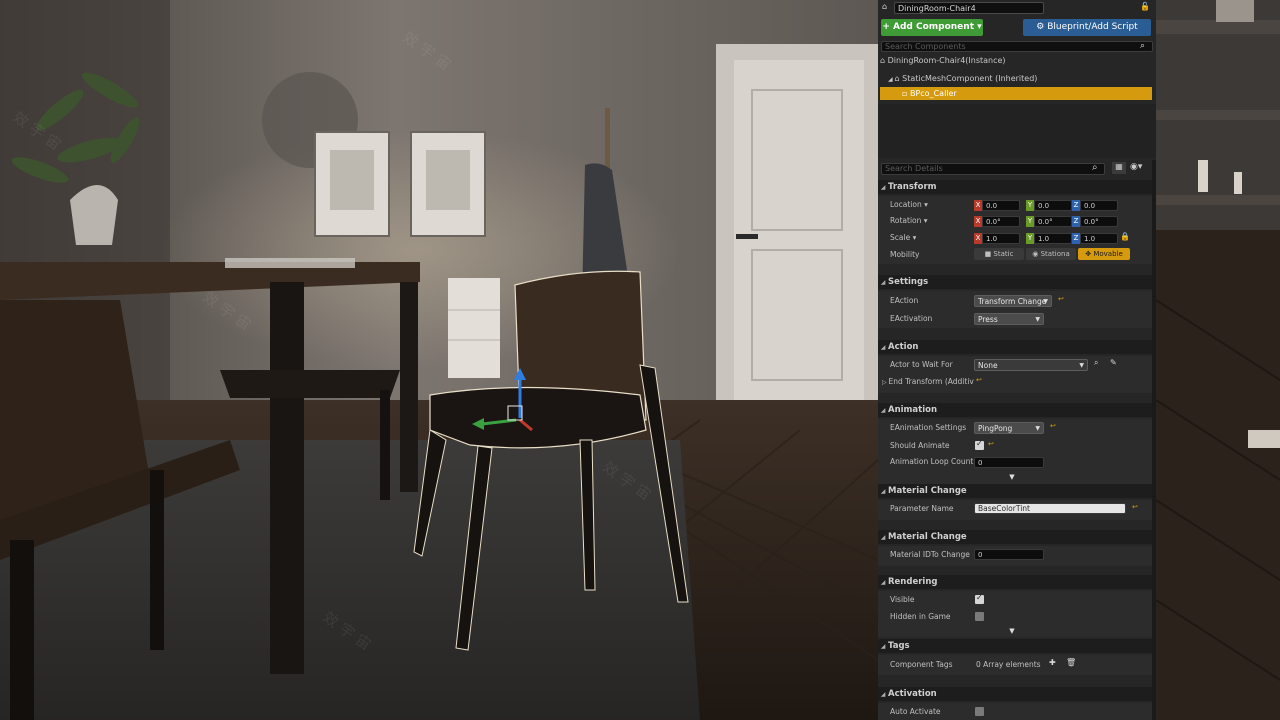 The image size is (1280, 720). I want to click on category-activation: ◢ Activation, so click(1017, 694).